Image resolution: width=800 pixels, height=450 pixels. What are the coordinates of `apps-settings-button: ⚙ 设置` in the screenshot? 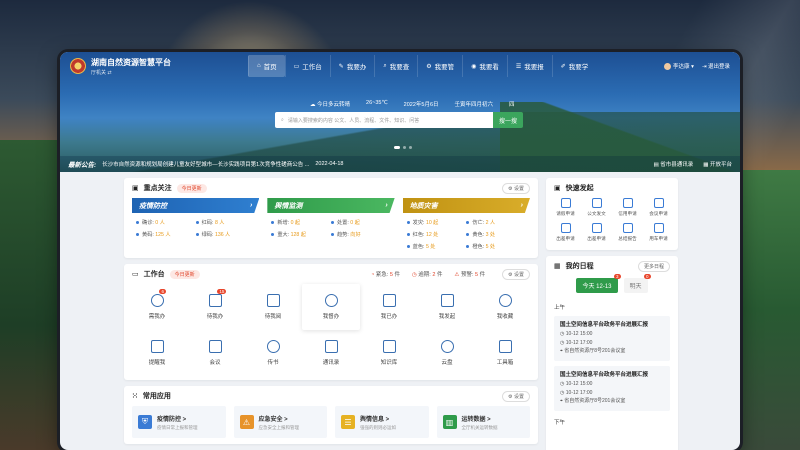 It's located at (516, 396).